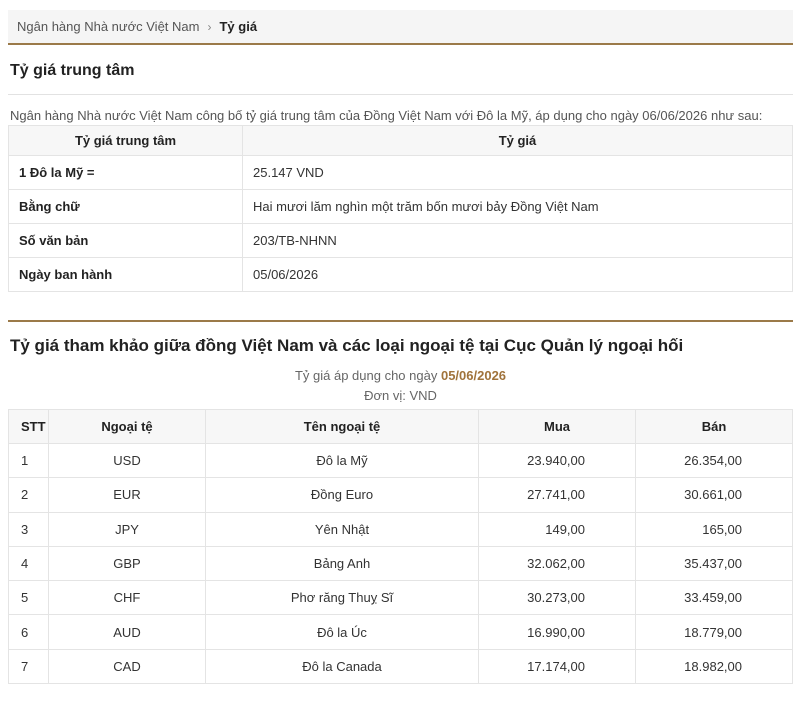  What do you see at coordinates (400, 395) in the screenshot?
I see `unit-label: Đơn vị: VND` at bounding box center [400, 395].